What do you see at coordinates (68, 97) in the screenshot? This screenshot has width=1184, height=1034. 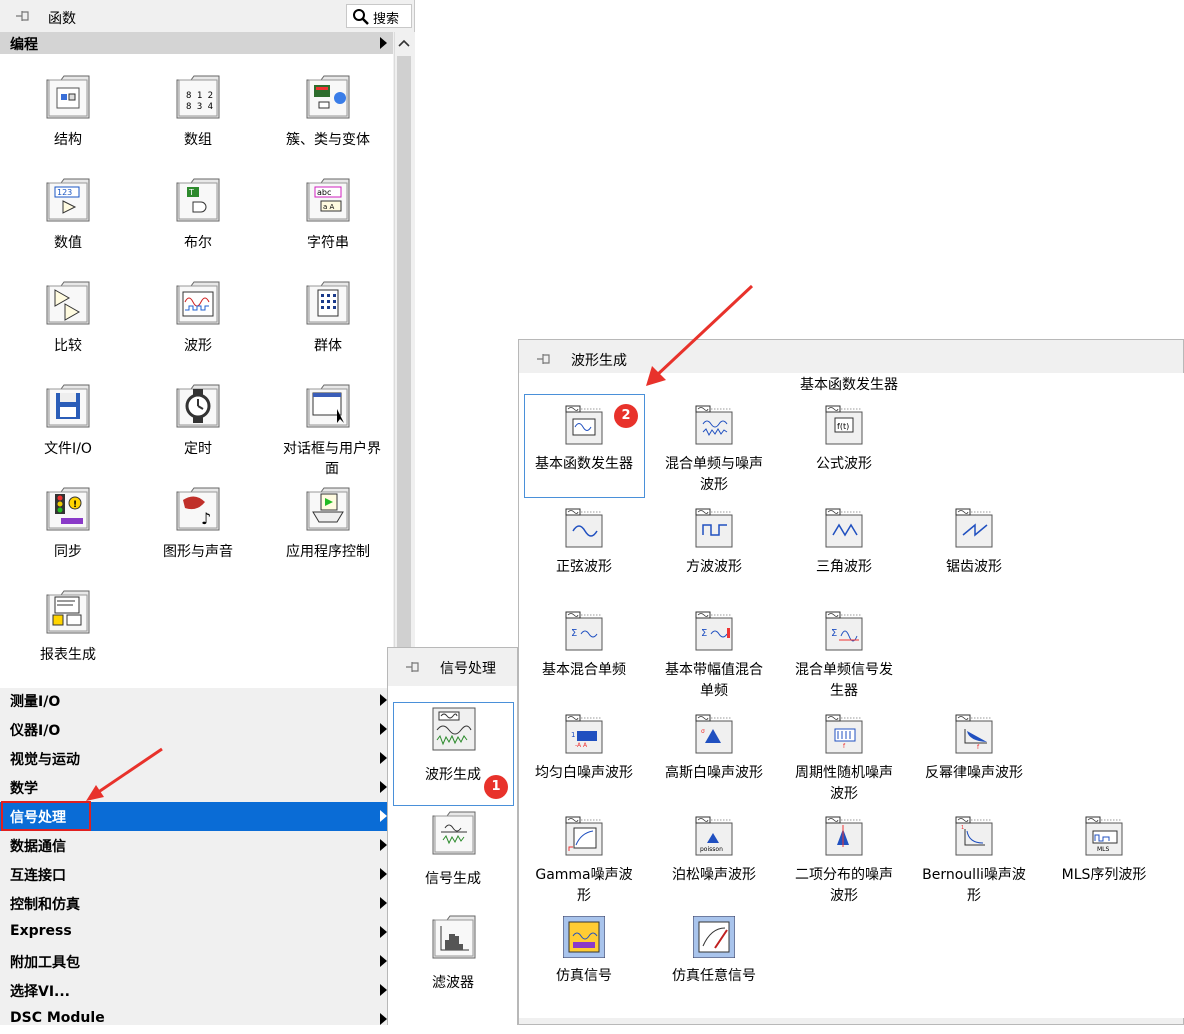 I see `structures-icon` at bounding box center [68, 97].